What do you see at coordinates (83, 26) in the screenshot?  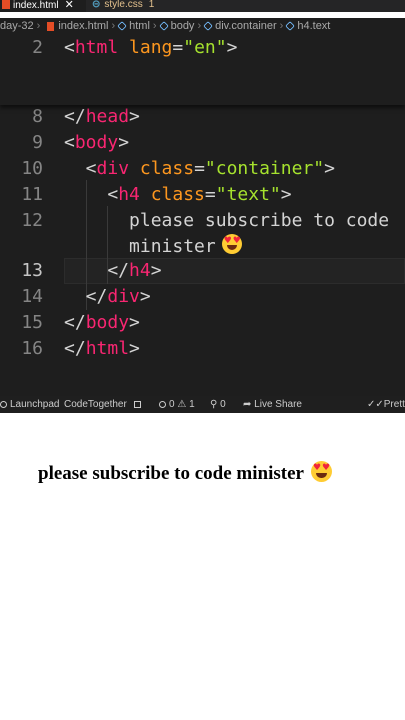 I see `breadcrumb-file: index.html` at bounding box center [83, 26].